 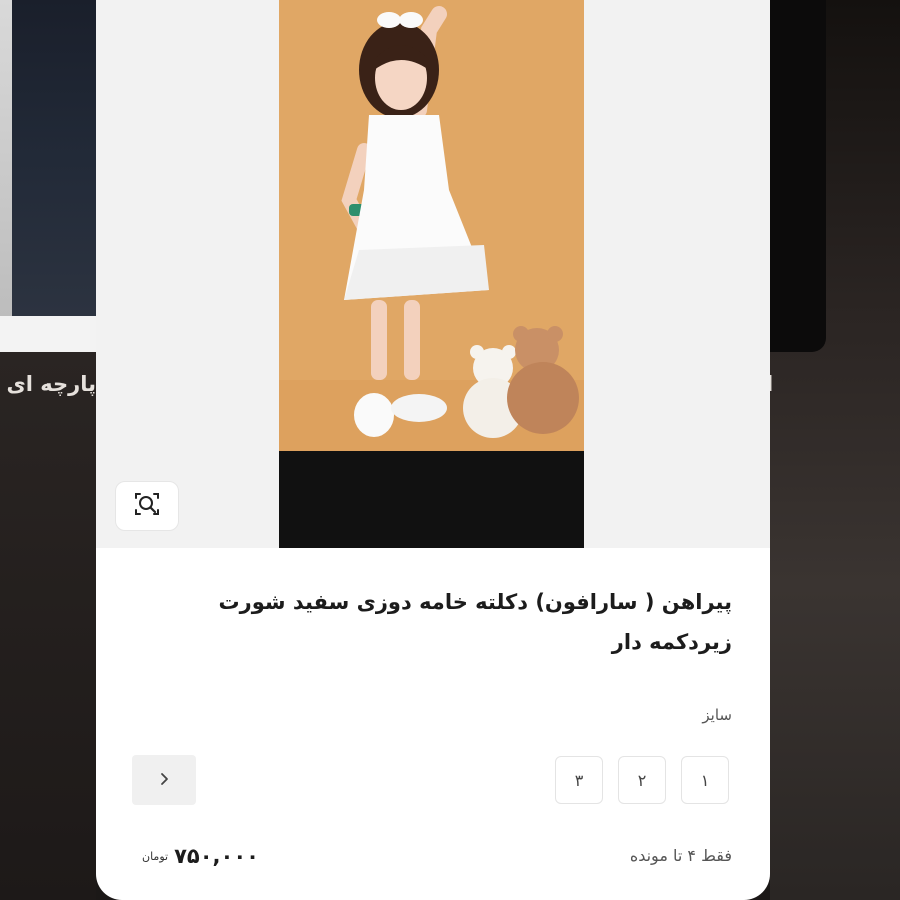 I want to click on chevron-right-icon, so click(x=164, y=780).